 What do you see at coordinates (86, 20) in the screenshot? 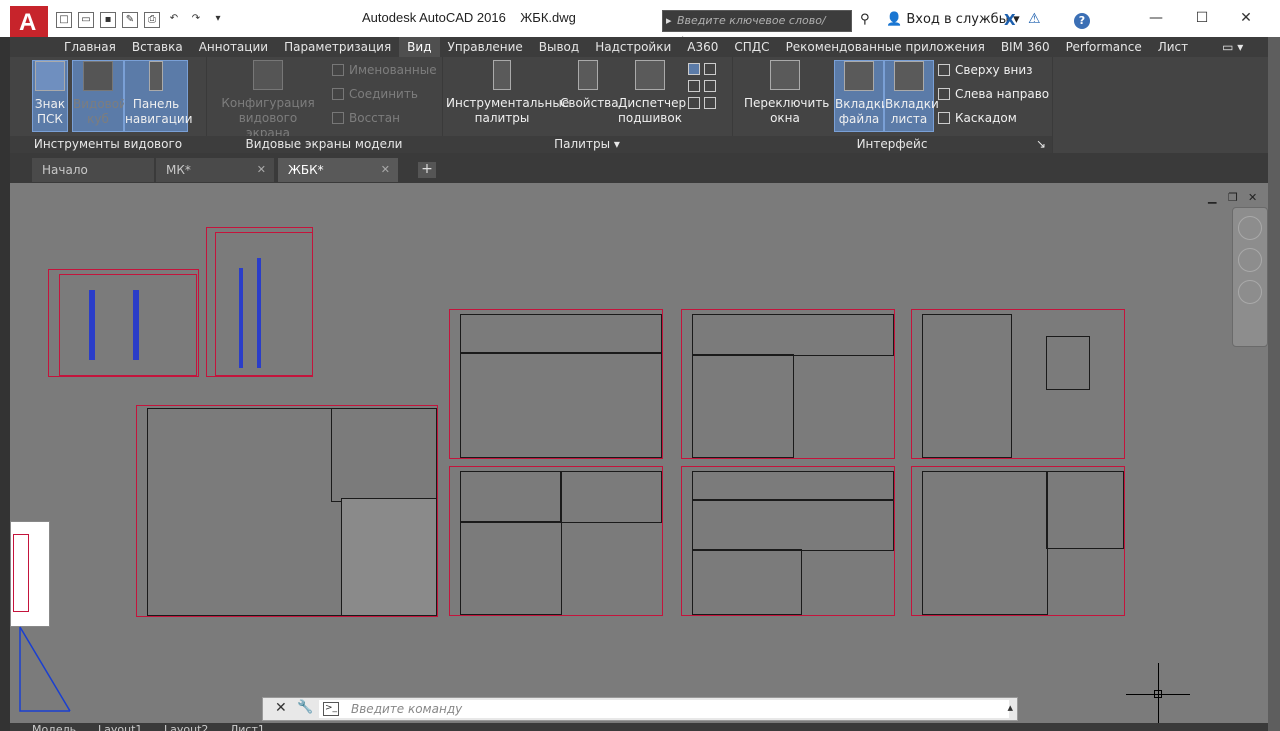
I see `open-file-icon: ▭` at bounding box center [86, 20].